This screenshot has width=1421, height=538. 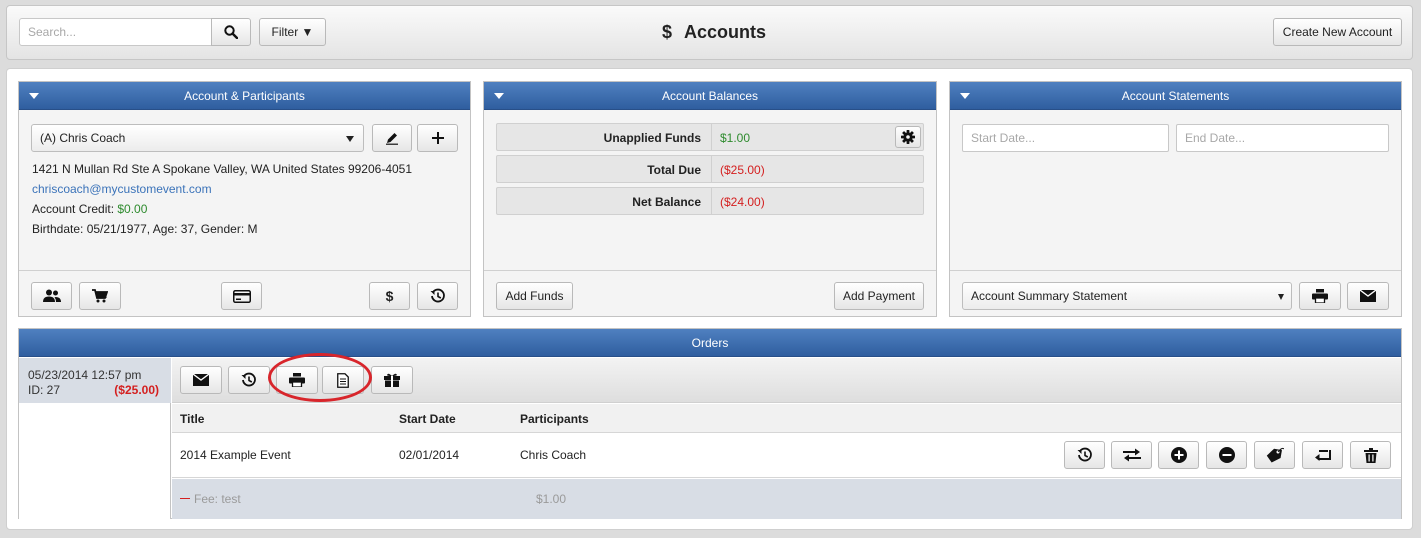 What do you see at coordinates (786, 418) in the screenshot?
I see `order-table-header: Title Start Date Participants` at bounding box center [786, 418].